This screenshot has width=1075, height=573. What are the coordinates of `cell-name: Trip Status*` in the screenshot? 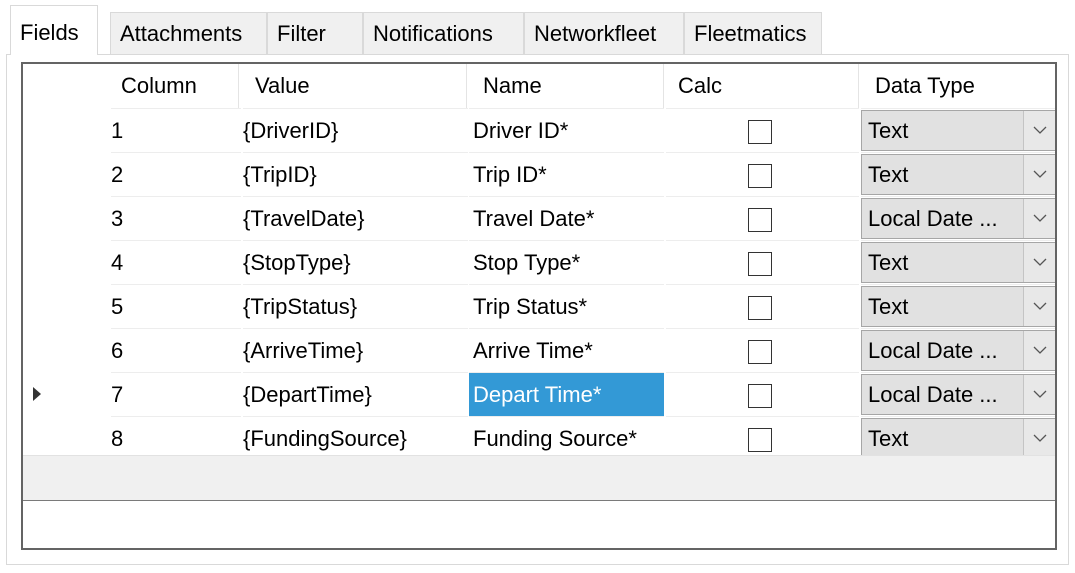 It's located at (566, 306).